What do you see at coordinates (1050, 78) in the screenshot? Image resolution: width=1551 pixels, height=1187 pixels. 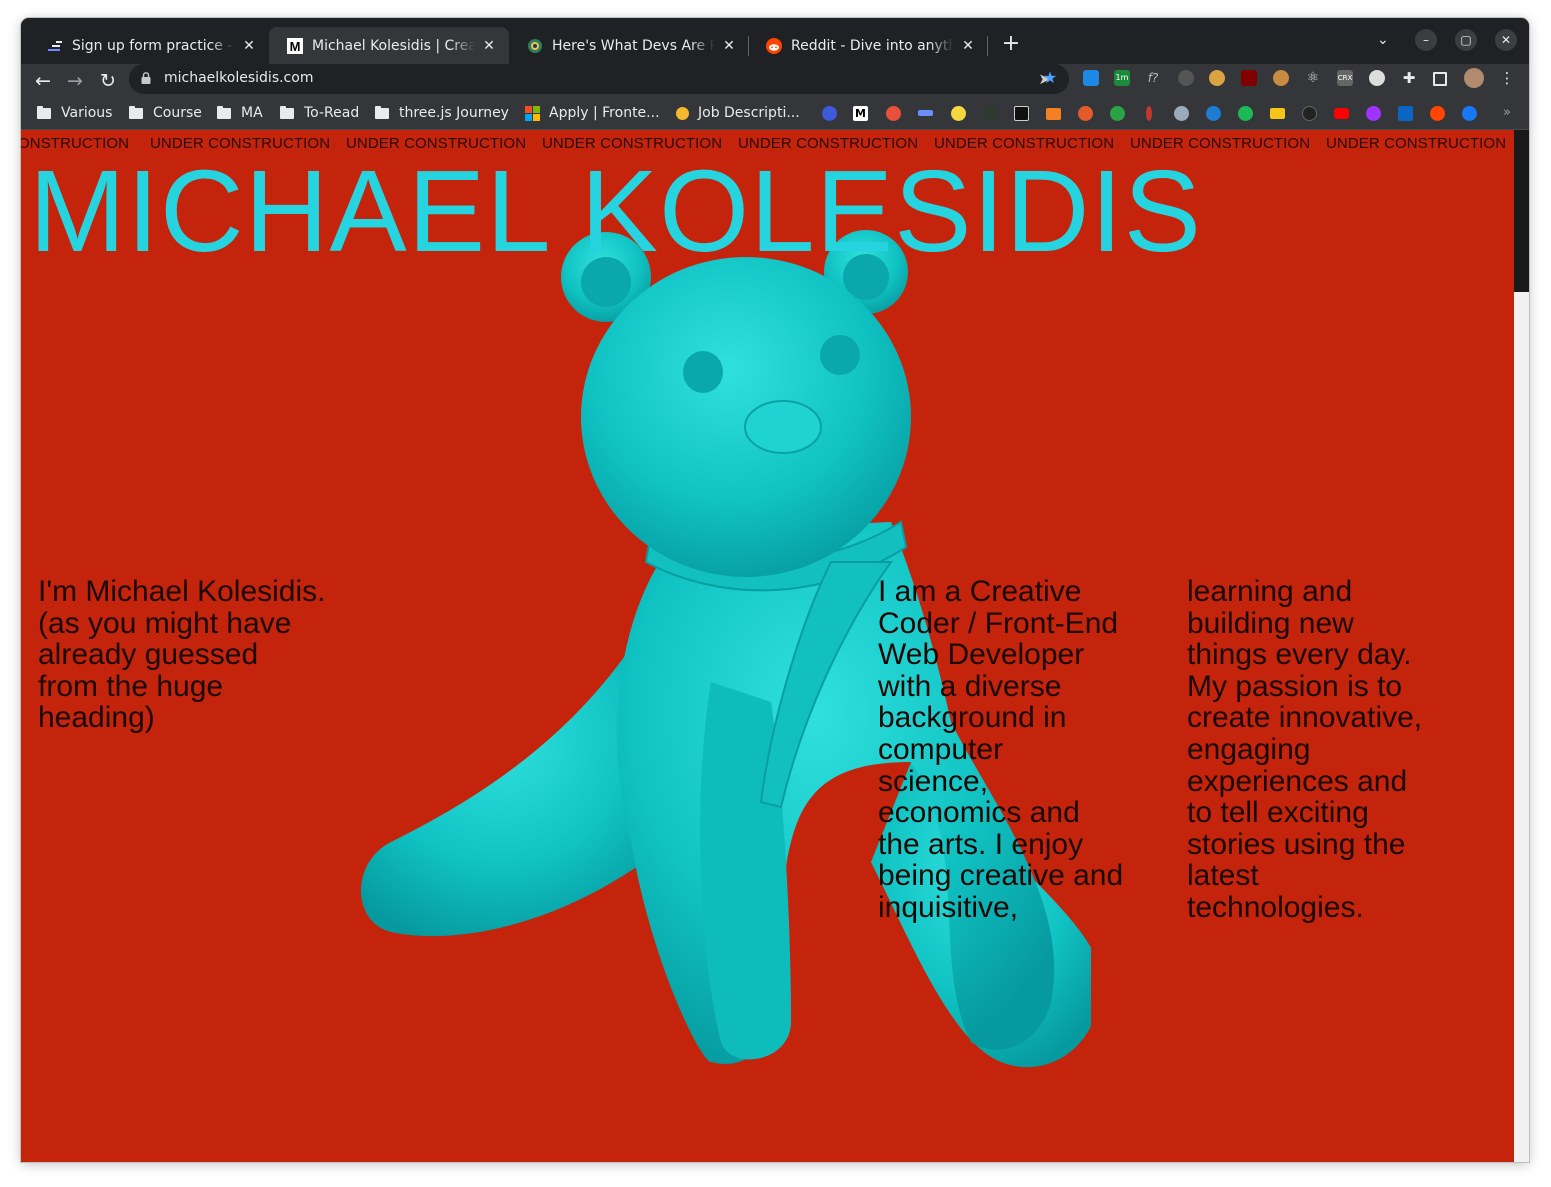 I see `bookmark-star-icon: ★` at bounding box center [1050, 78].